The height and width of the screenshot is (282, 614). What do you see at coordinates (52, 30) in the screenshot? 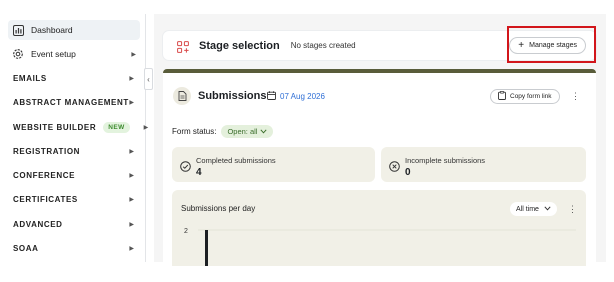
I see `sidebar-item-label: Dashboard` at bounding box center [52, 30].